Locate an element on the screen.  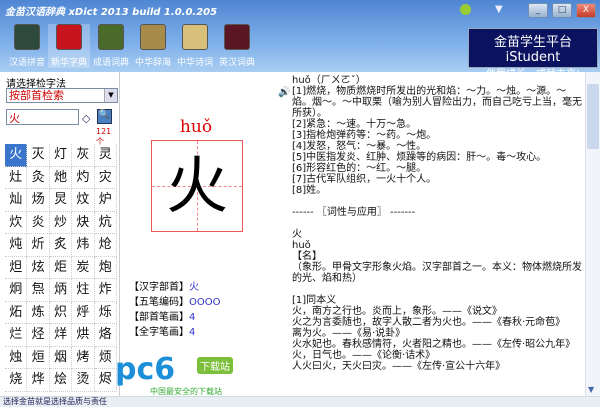
status-bar: 选择金苗就是选择品质与责任 is located at coordinates (300, 401).